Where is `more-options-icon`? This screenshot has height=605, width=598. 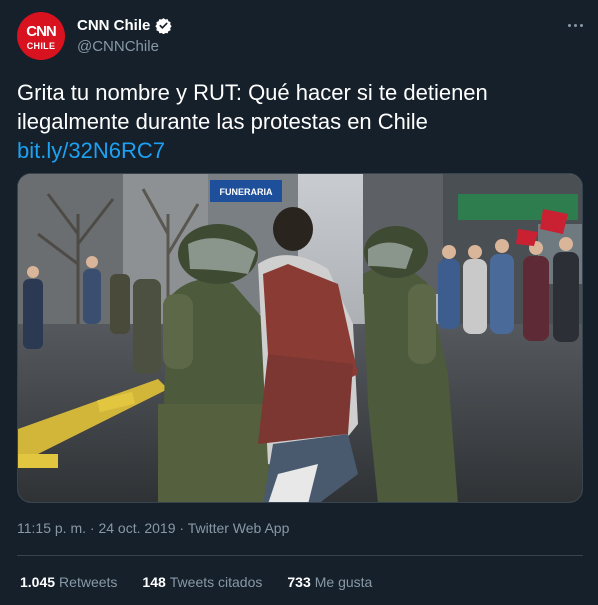 more-options-icon is located at coordinates (575, 25).